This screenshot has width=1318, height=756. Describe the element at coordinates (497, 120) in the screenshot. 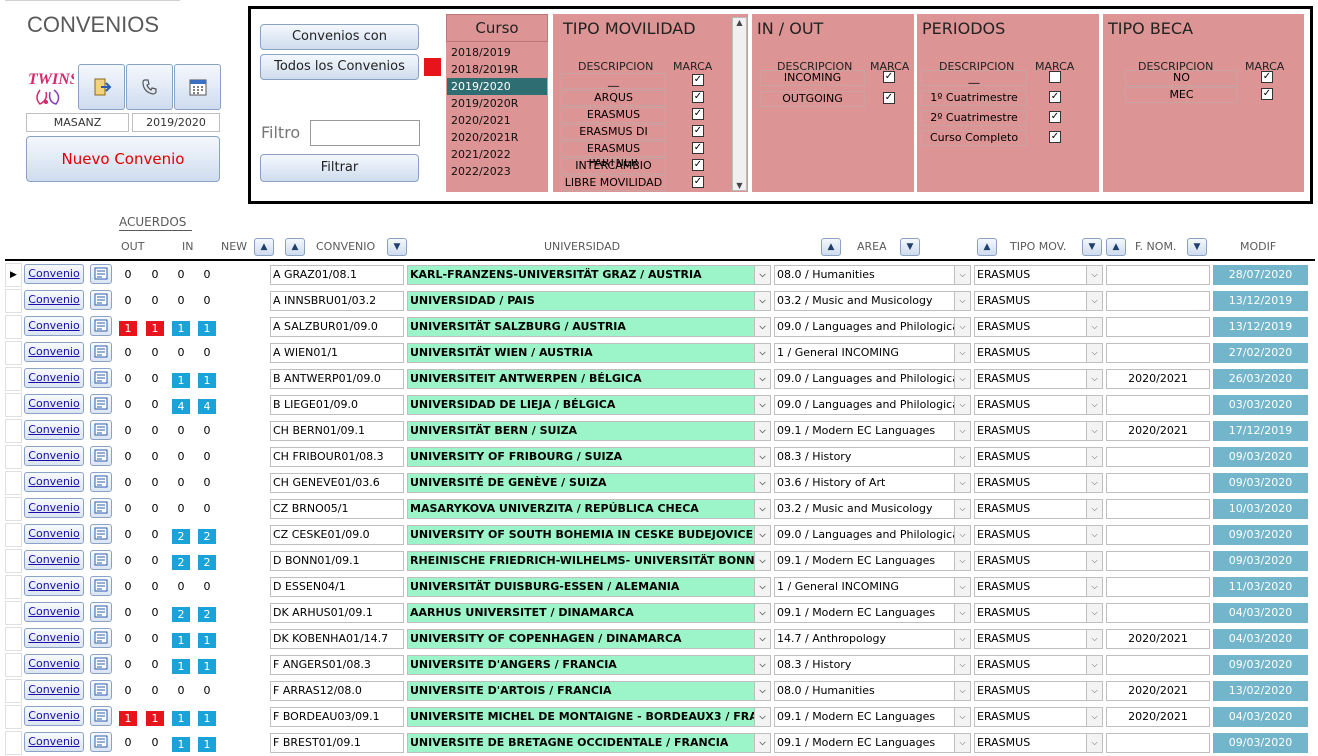

I see `curso-item: 2020/2021` at that location.